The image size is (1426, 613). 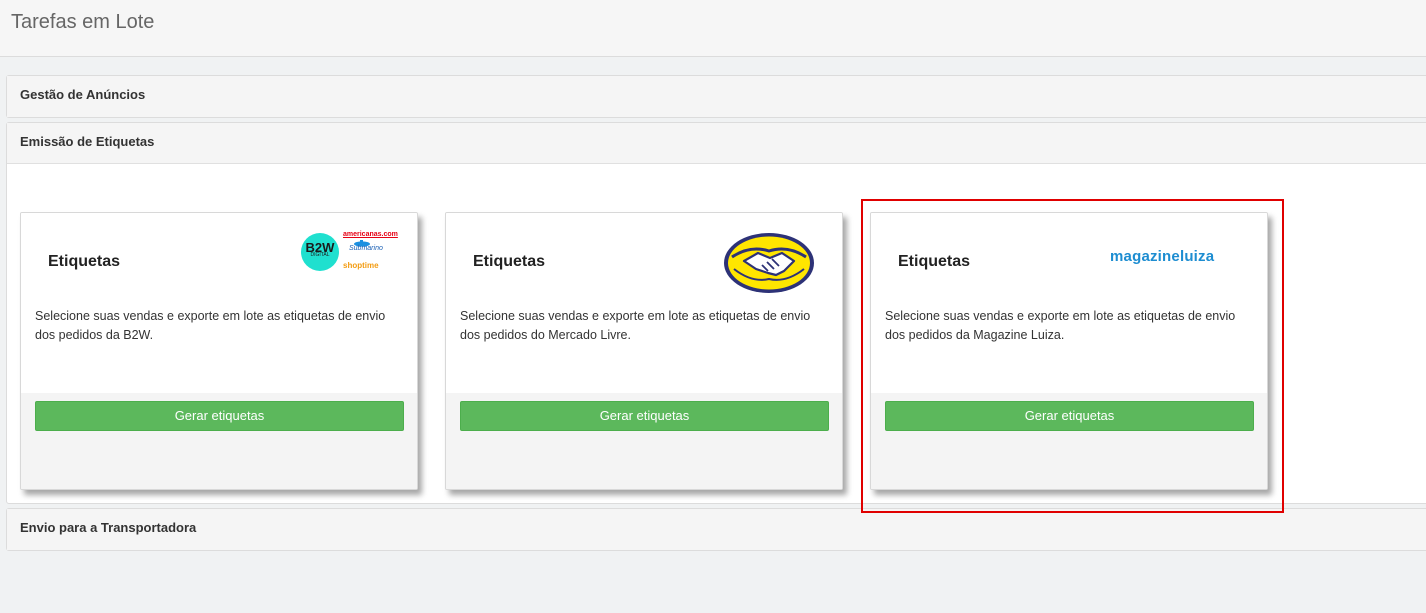 I want to click on b2w-logo-subtext: DIGITAL, so click(x=320, y=255).